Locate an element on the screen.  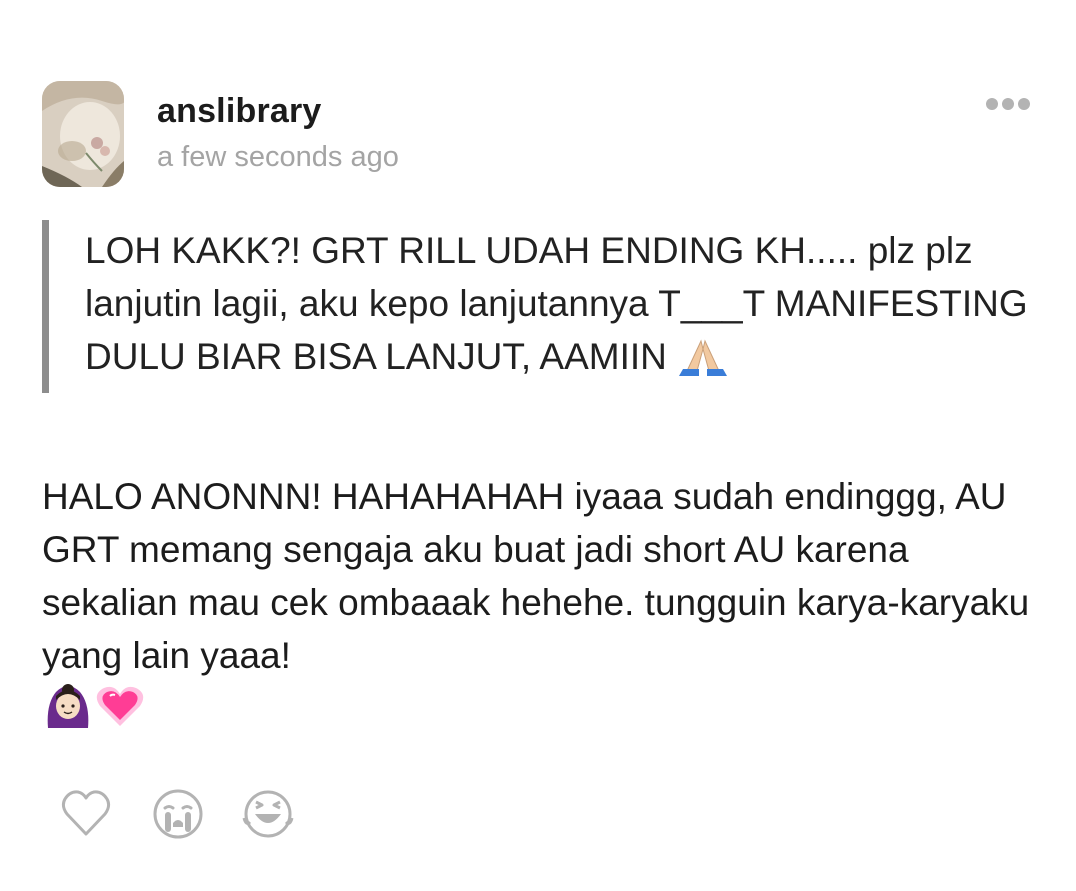
timestamp: a few seconds ago is located at coordinates (278, 157).